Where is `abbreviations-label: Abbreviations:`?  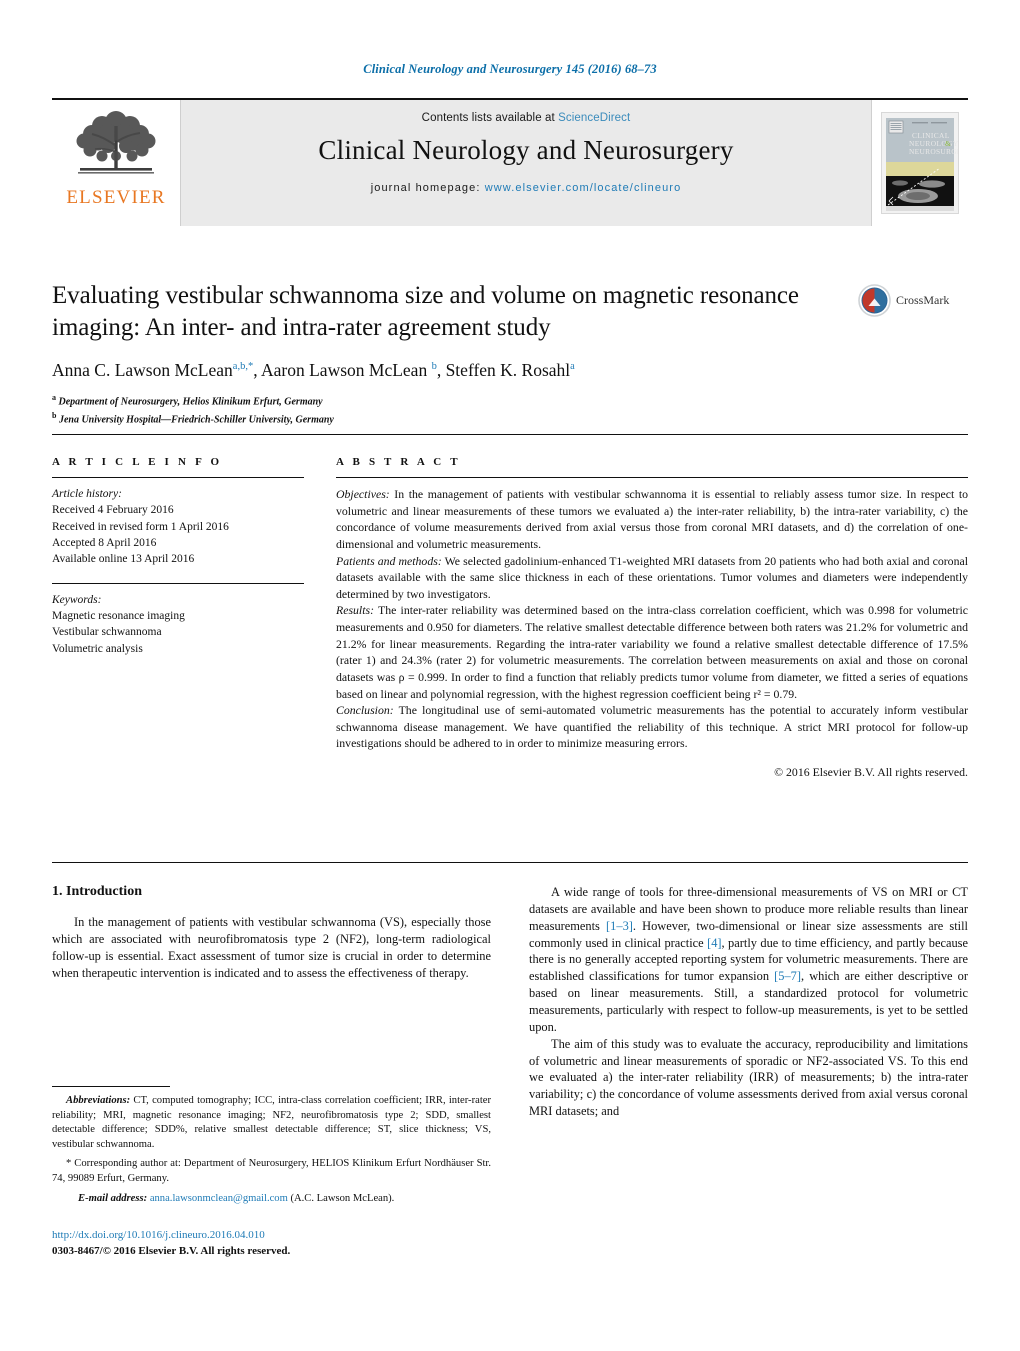
abbreviations-label: Abbreviations: is located at coordinates (98, 1100).